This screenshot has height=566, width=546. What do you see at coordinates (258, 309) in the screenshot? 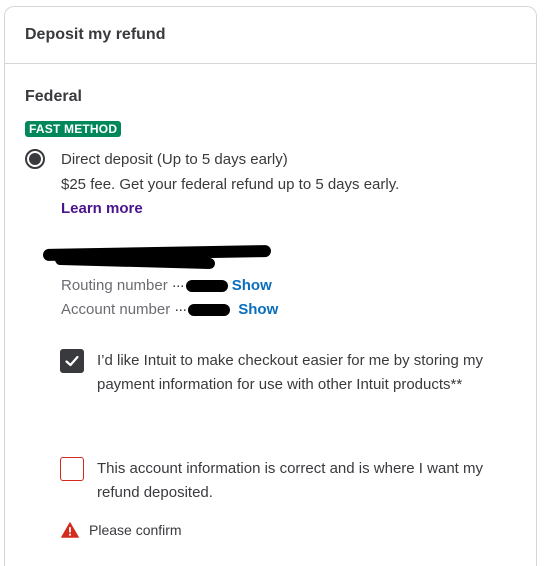
I see `show-account-number-link: Show` at bounding box center [258, 309].